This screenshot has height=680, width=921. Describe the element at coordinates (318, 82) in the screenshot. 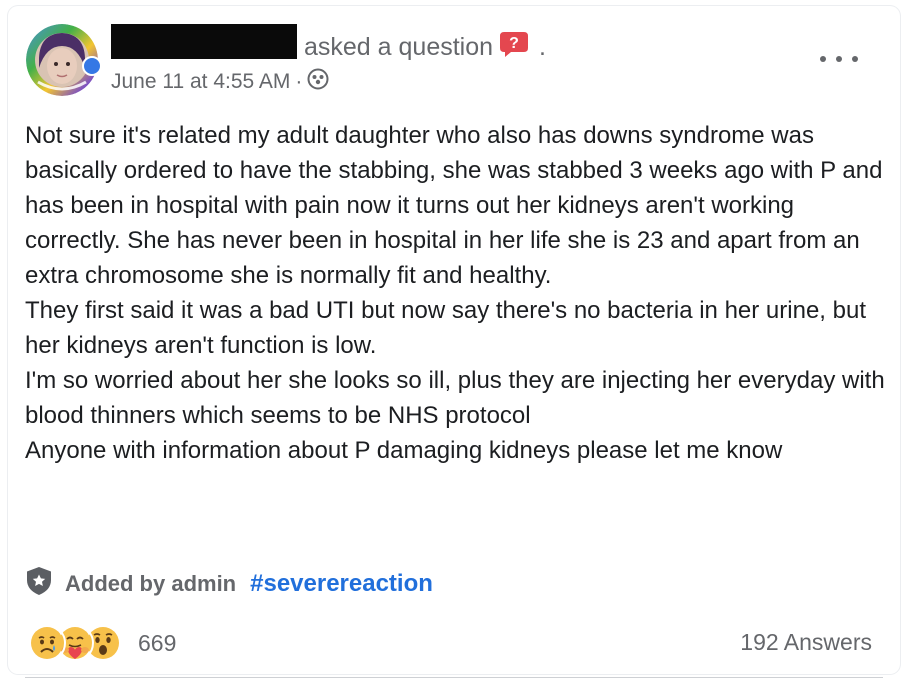

I see `group-members-icon` at that location.